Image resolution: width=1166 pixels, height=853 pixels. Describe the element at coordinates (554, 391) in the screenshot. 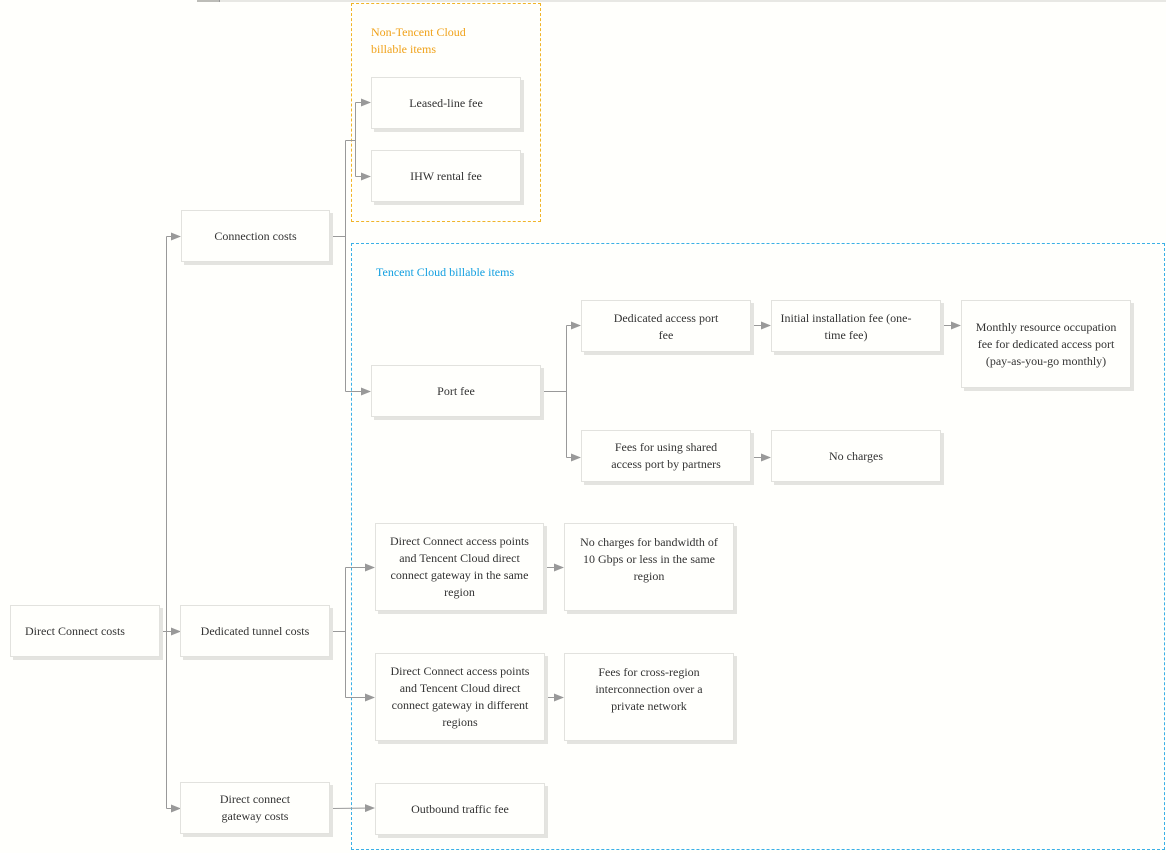

I see `connector-port-trunk` at that location.